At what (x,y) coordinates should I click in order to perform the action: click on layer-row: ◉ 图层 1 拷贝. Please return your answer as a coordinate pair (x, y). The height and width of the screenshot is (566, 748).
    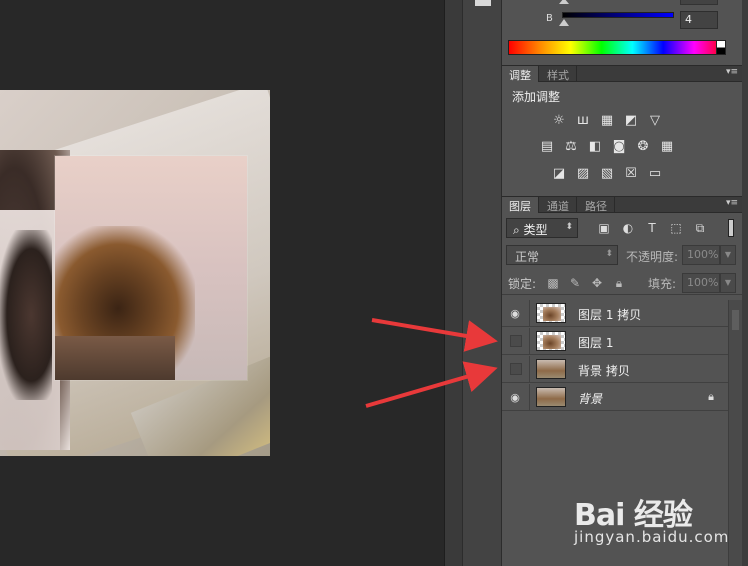
    Looking at the image, I should click on (615, 313).